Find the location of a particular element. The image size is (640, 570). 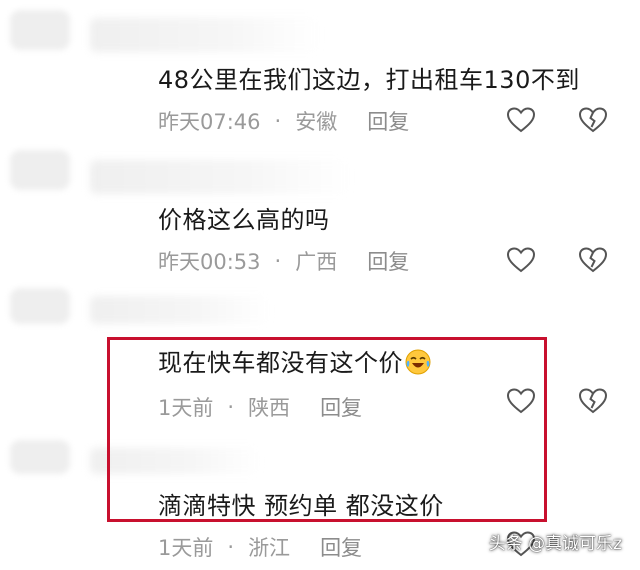

comment-text: 48公里在我们这边，打出租车130不到 is located at coordinates (369, 80).